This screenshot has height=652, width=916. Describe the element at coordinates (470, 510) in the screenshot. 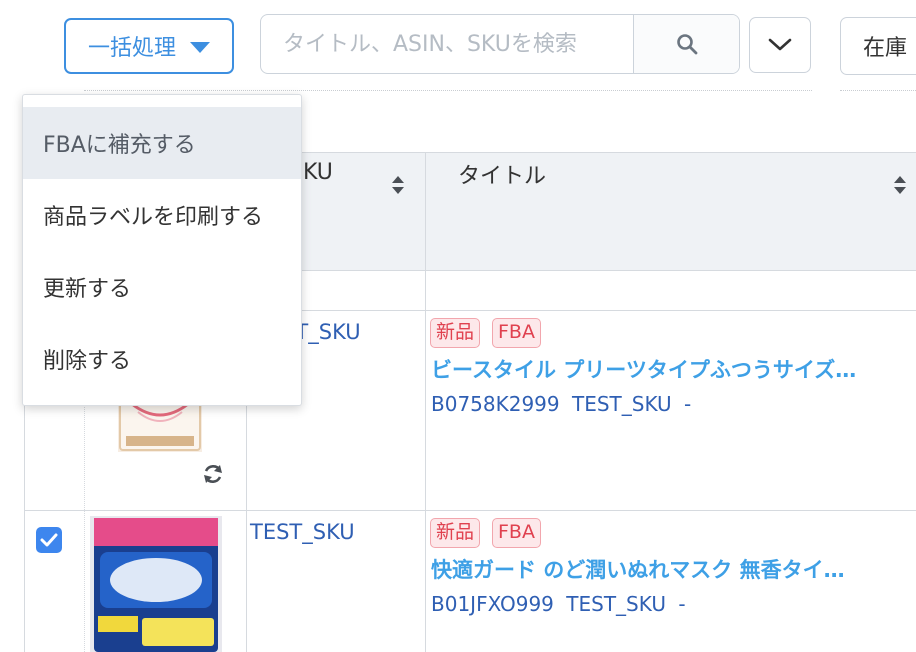

I see `row-divider` at that location.